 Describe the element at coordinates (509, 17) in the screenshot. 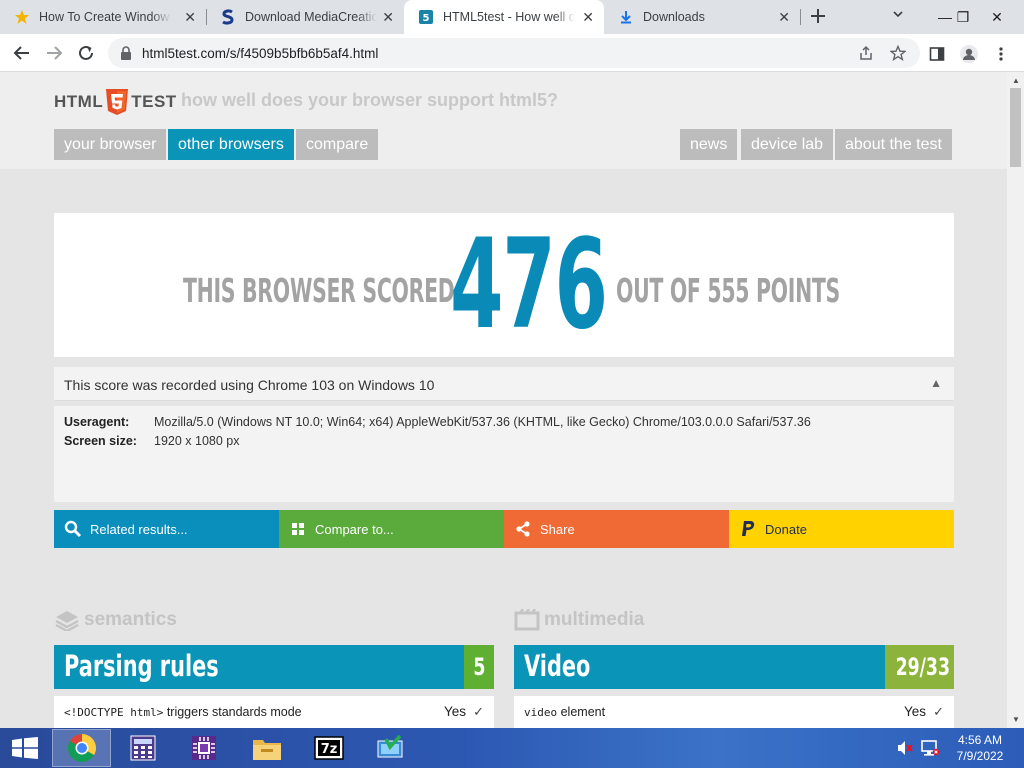

I see `tab-title: HTML5test - How well d` at that location.